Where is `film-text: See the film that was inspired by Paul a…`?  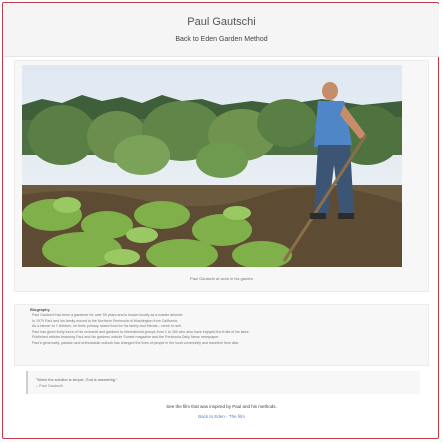 film-text: See the film that was inspired by Paul a… is located at coordinates (221, 406).